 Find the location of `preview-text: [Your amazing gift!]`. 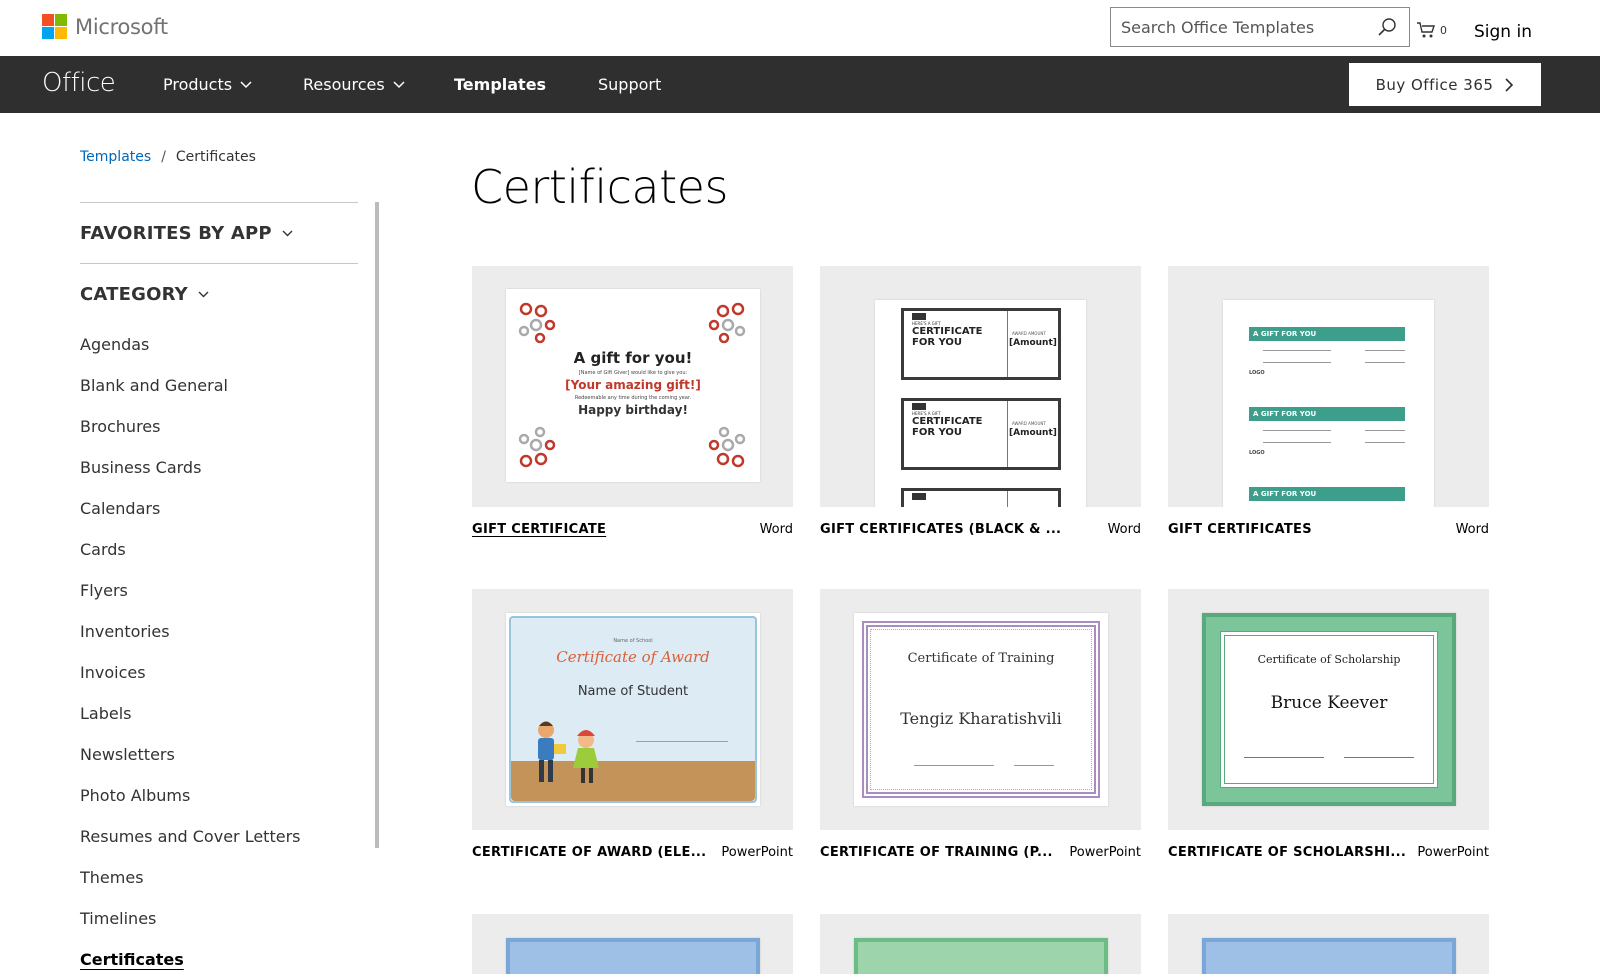

preview-text: [Your amazing gift!] is located at coordinates (633, 385).